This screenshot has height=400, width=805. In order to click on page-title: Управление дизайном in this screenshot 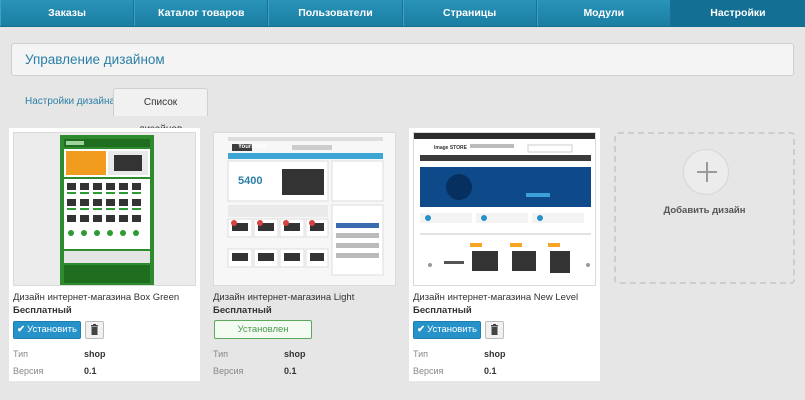, I will do `click(95, 59)`.